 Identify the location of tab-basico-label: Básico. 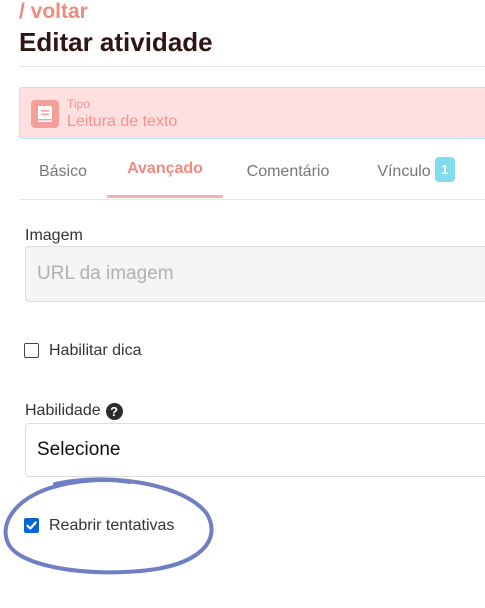
(63, 171).